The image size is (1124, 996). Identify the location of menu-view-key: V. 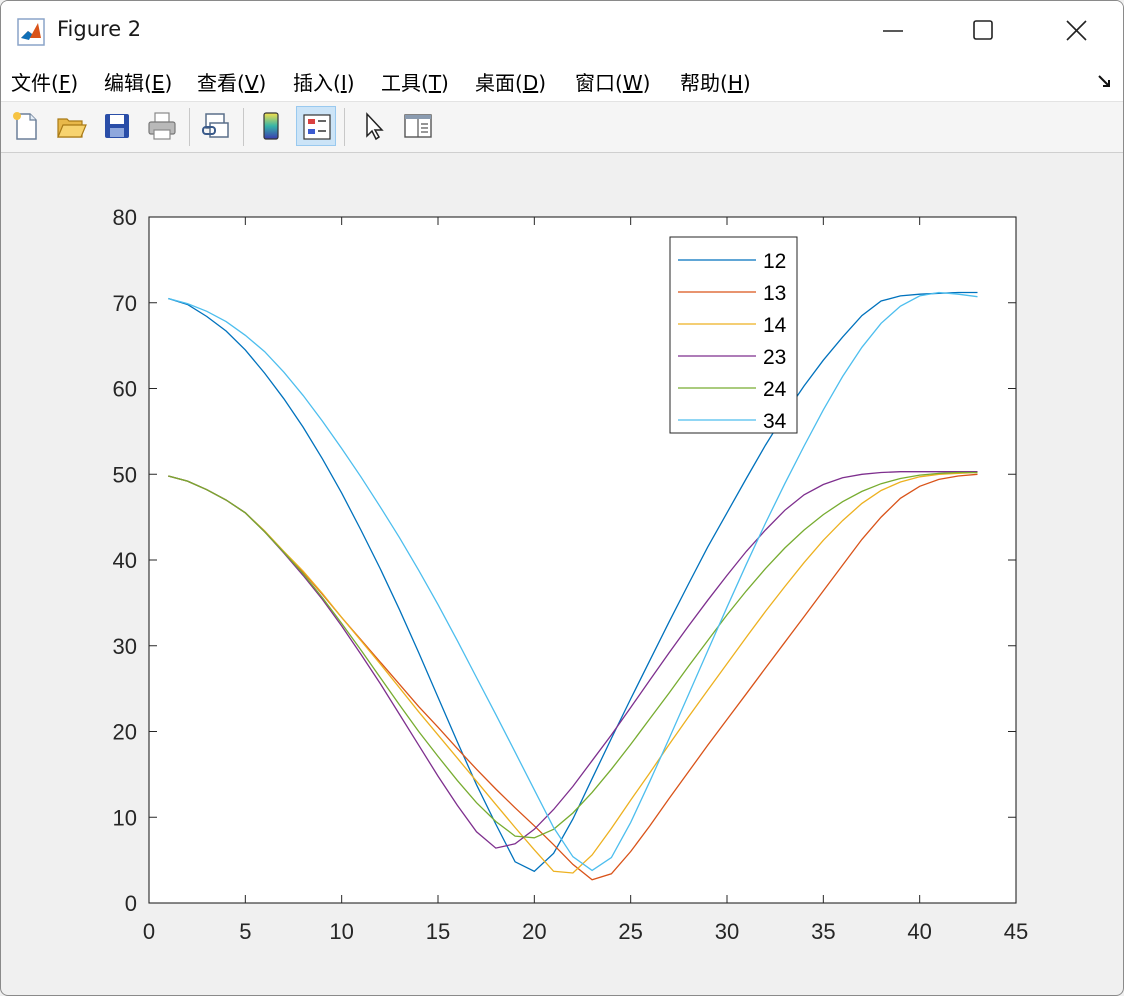
(251, 83).